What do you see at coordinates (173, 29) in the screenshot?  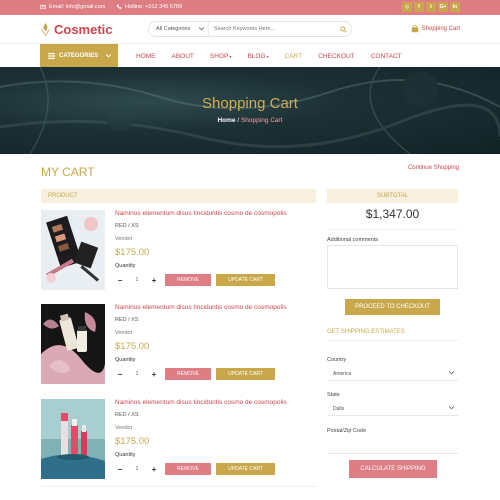 I see `search-category-value: All Categories` at bounding box center [173, 29].